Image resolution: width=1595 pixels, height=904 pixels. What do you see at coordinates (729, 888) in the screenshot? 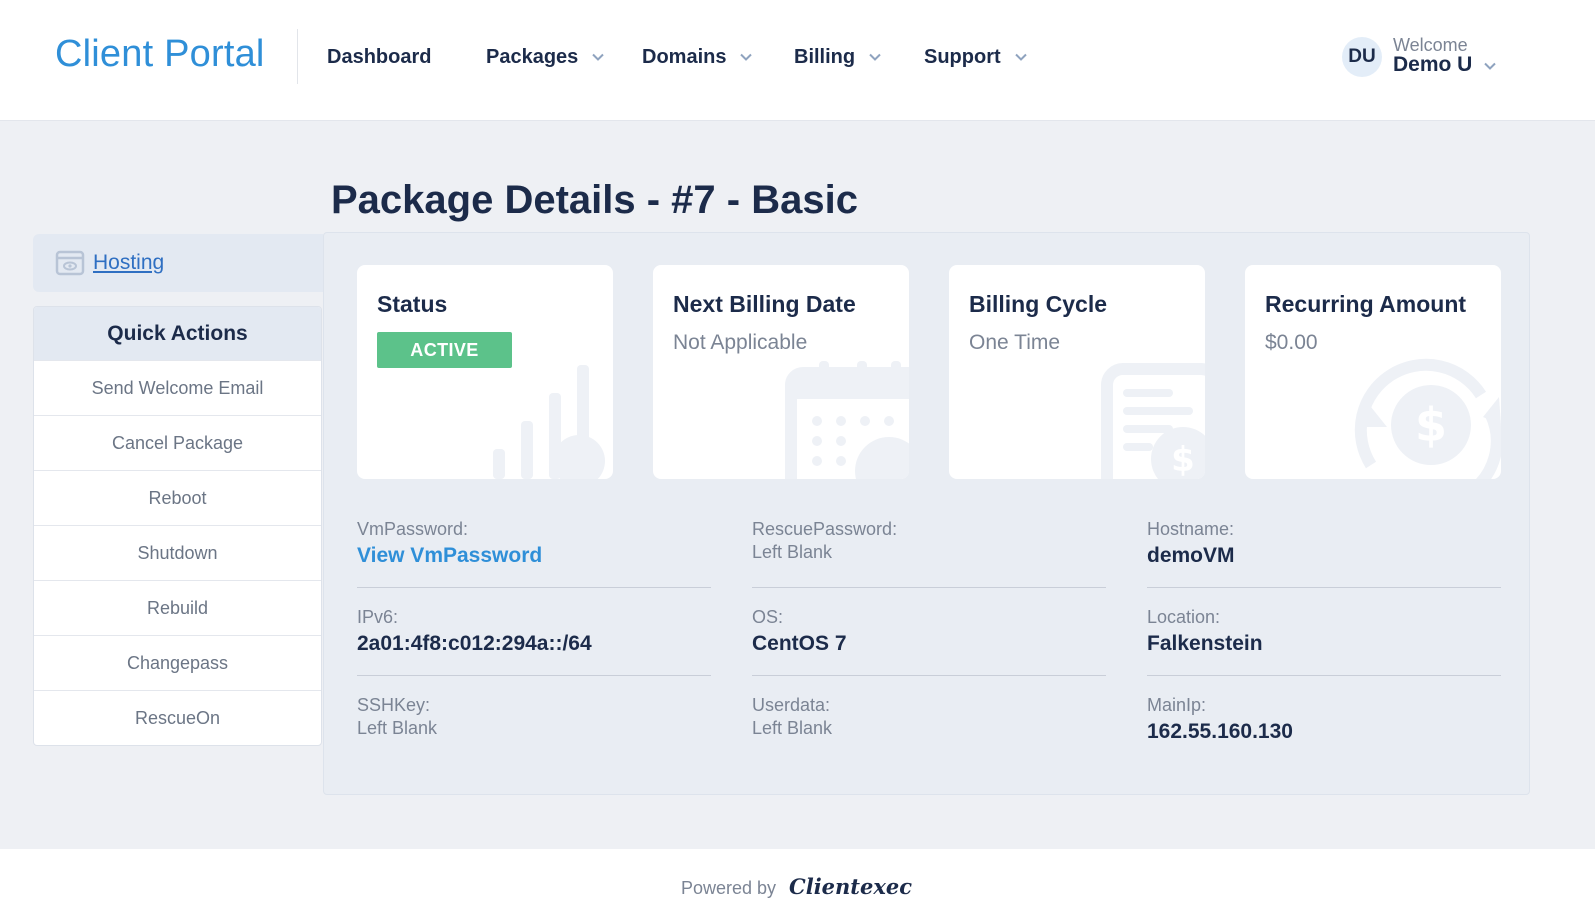
I see `powered-by-label: Powered by` at bounding box center [729, 888].